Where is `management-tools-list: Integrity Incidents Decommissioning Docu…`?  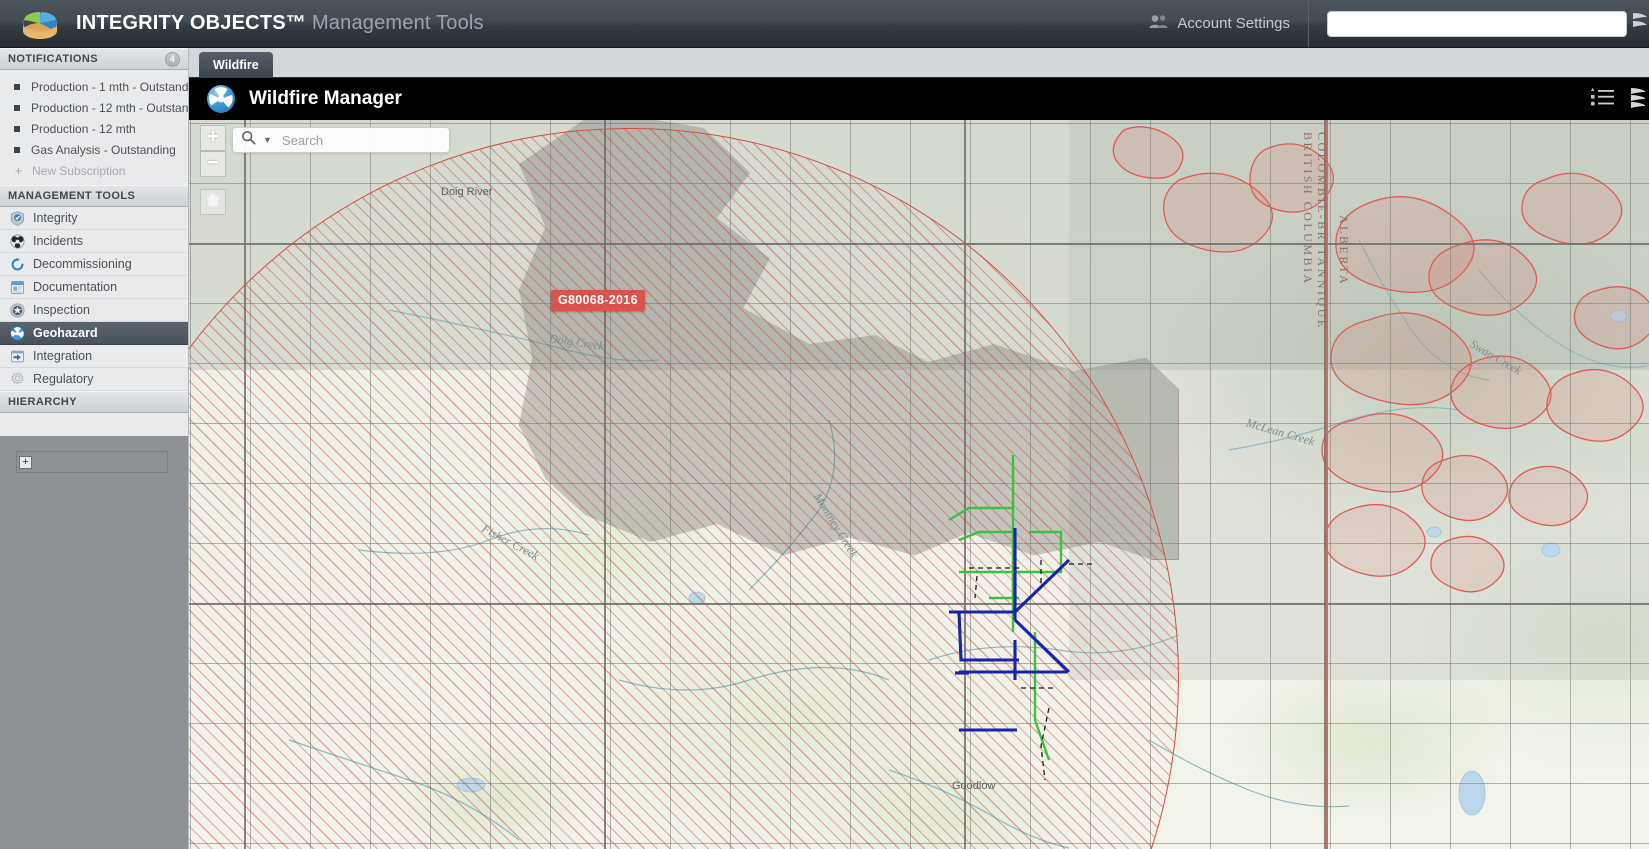 management-tools-list: Integrity Incidents Decommissioning Docu… is located at coordinates (94, 299).